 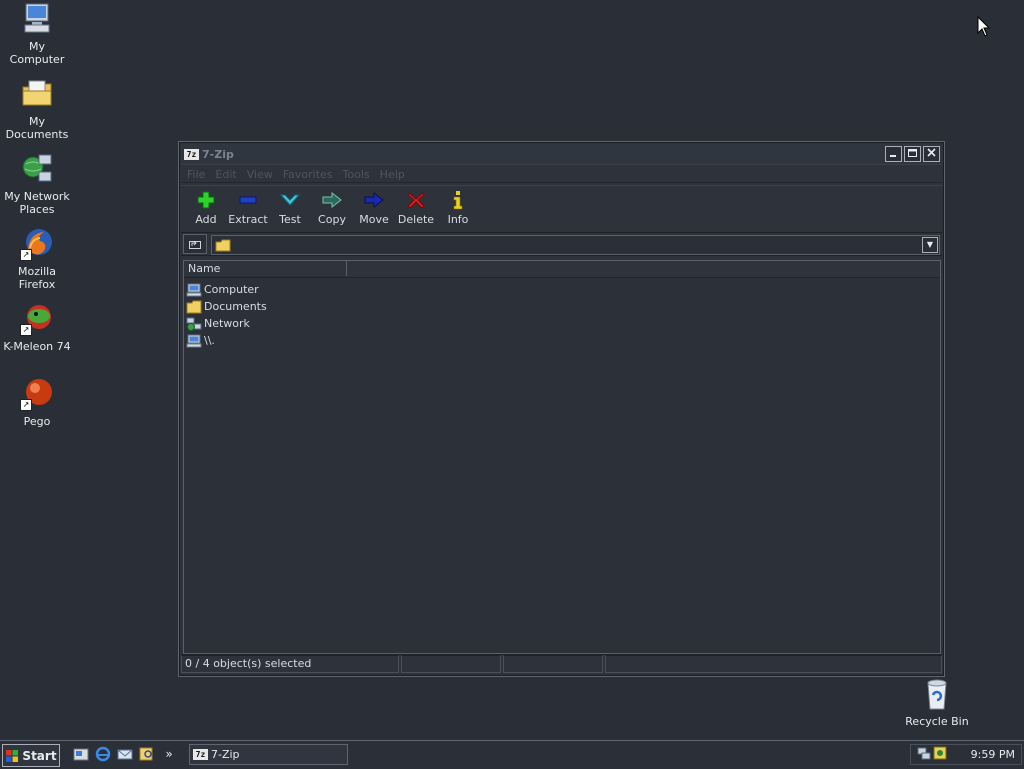 I want to click on extract-button: Extract, so click(x=248, y=206).